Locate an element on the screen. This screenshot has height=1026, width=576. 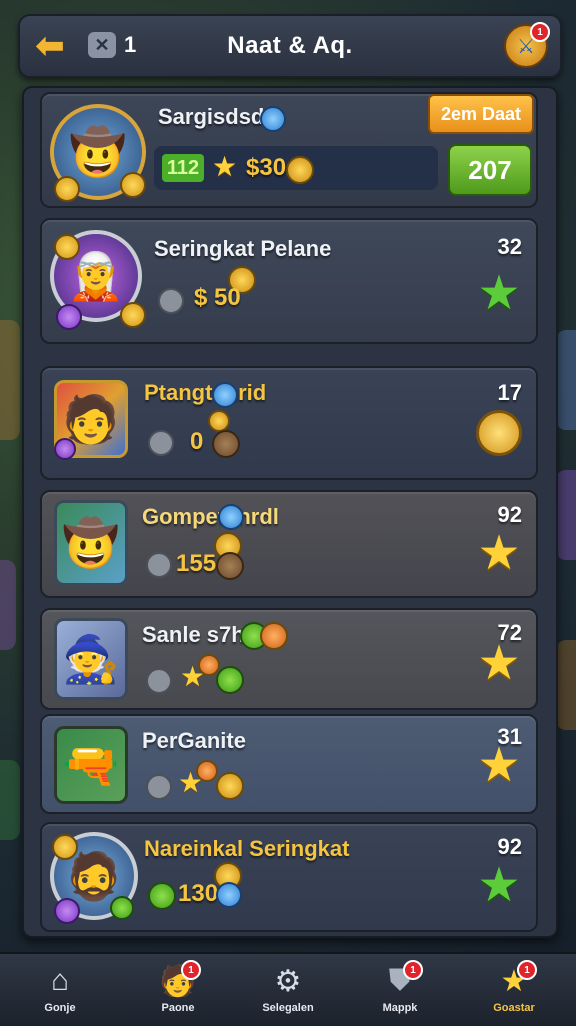
player-name: Ptangt Inrid is located at coordinates (205, 392).